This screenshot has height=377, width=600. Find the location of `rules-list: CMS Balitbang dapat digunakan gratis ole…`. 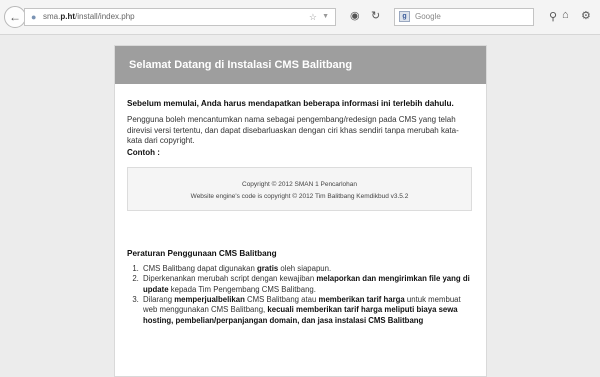

rules-list: CMS Balitbang dapat digunakan gratis ole… is located at coordinates (299, 295).